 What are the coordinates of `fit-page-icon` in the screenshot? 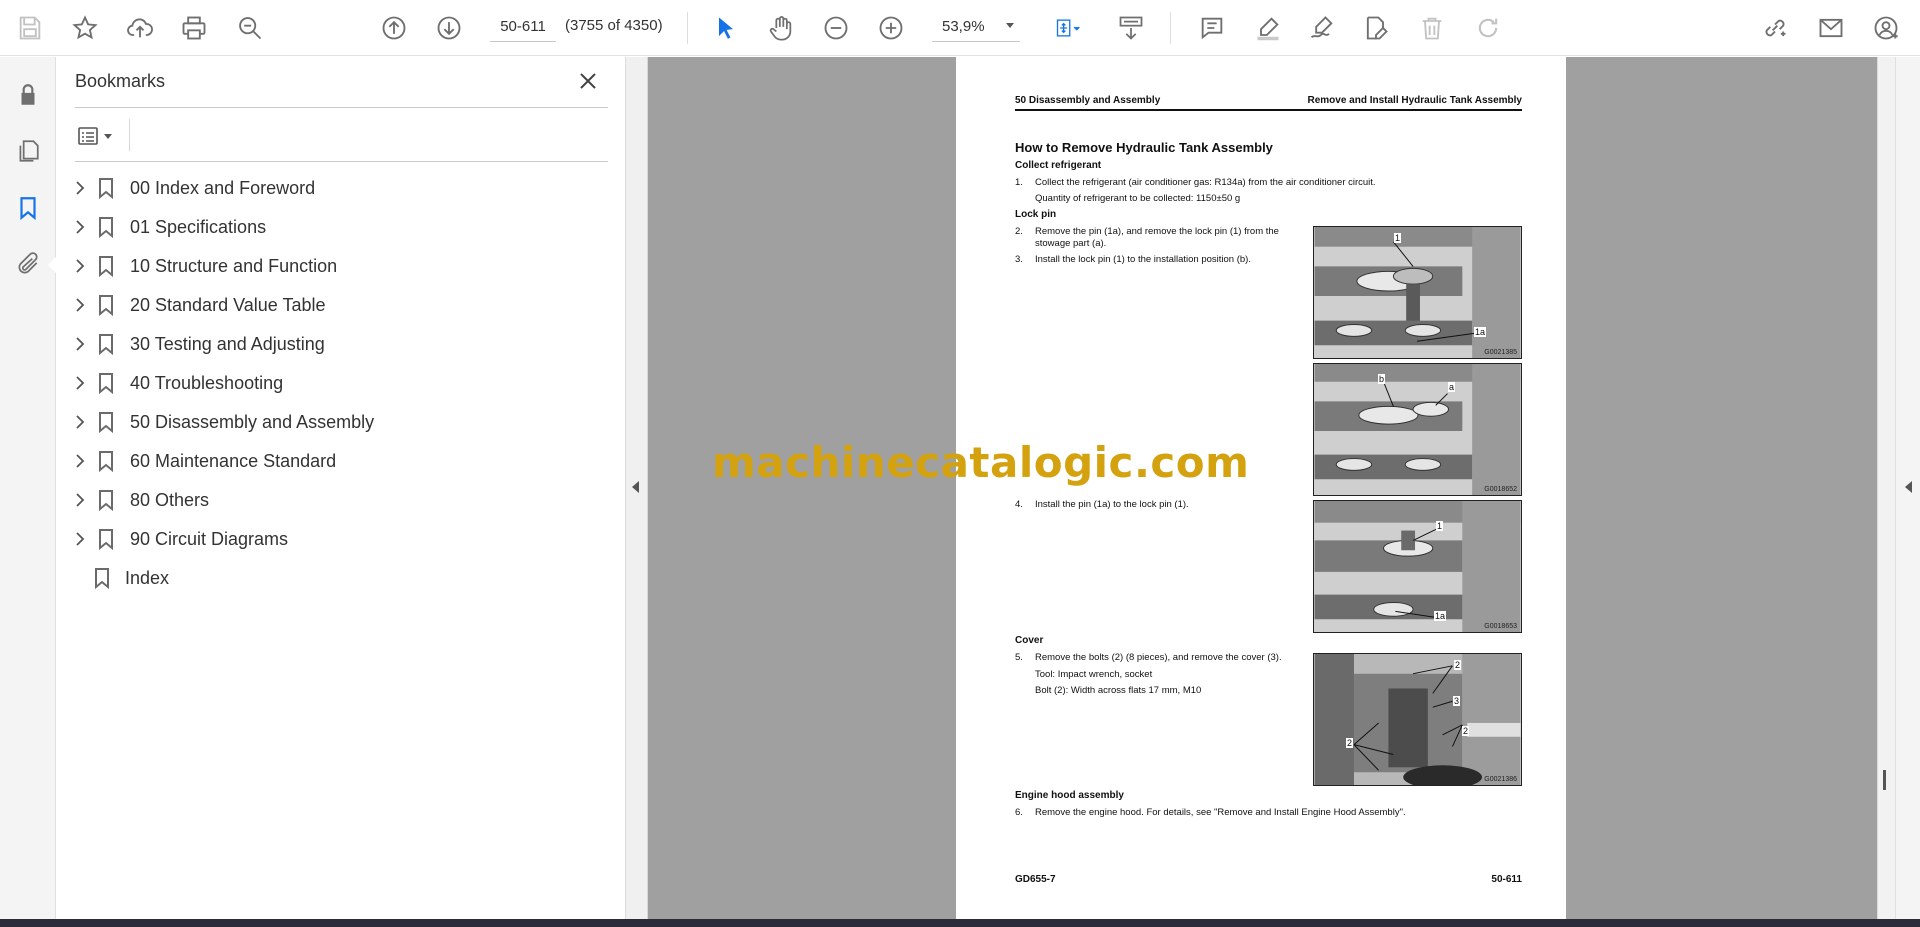 It's located at (1068, 28).